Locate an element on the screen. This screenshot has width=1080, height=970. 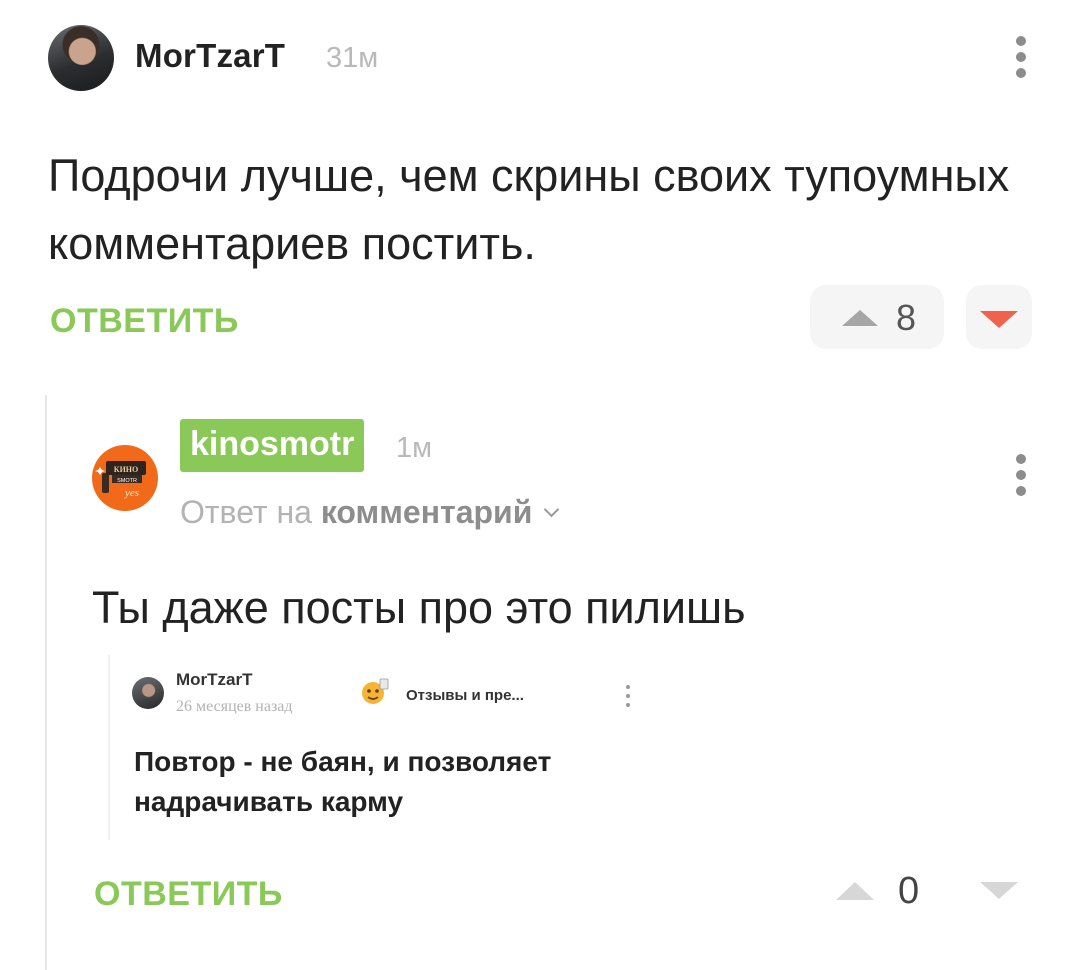
avatar-logo-text: КИНО is located at coordinates (126, 469).